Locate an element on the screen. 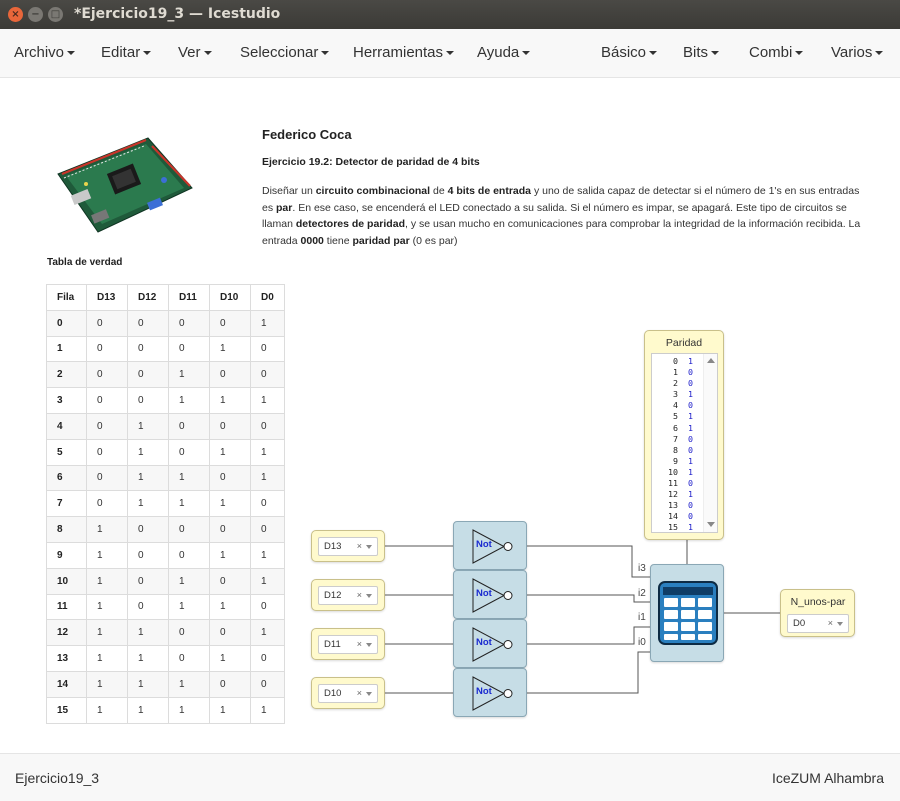 This screenshot has width=900, height=801. menu-ver: Ver is located at coordinates (195, 52).